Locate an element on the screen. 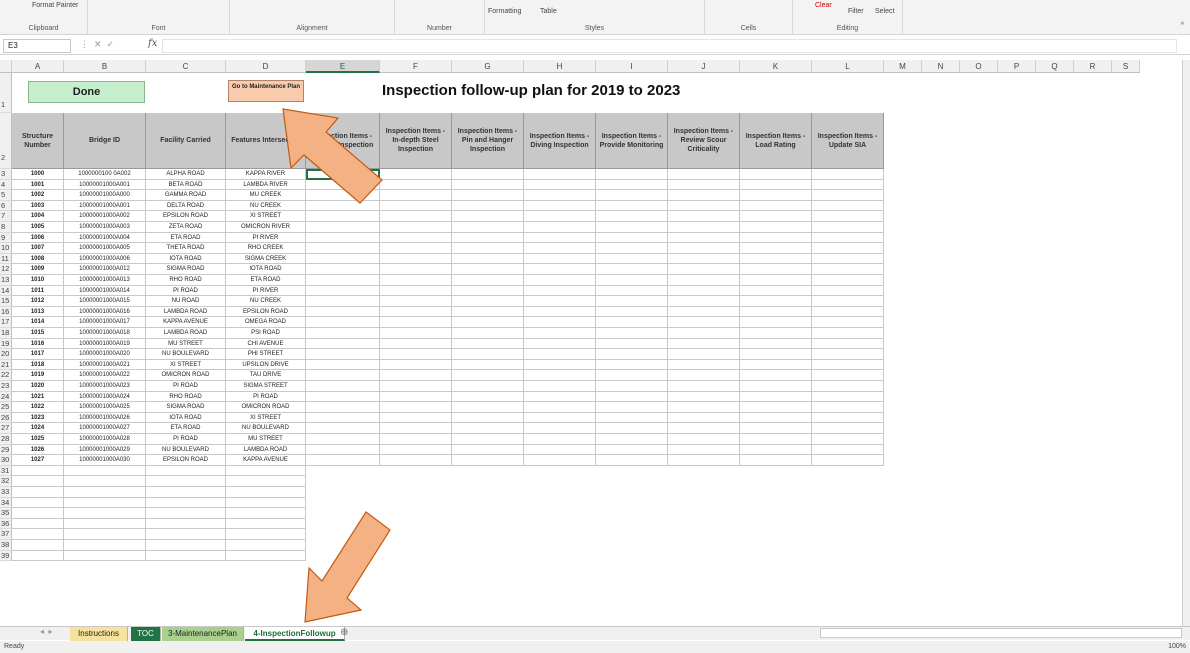 This screenshot has width=1190, height=653. arrow-up-left-icon is located at coordinates (332, 156).